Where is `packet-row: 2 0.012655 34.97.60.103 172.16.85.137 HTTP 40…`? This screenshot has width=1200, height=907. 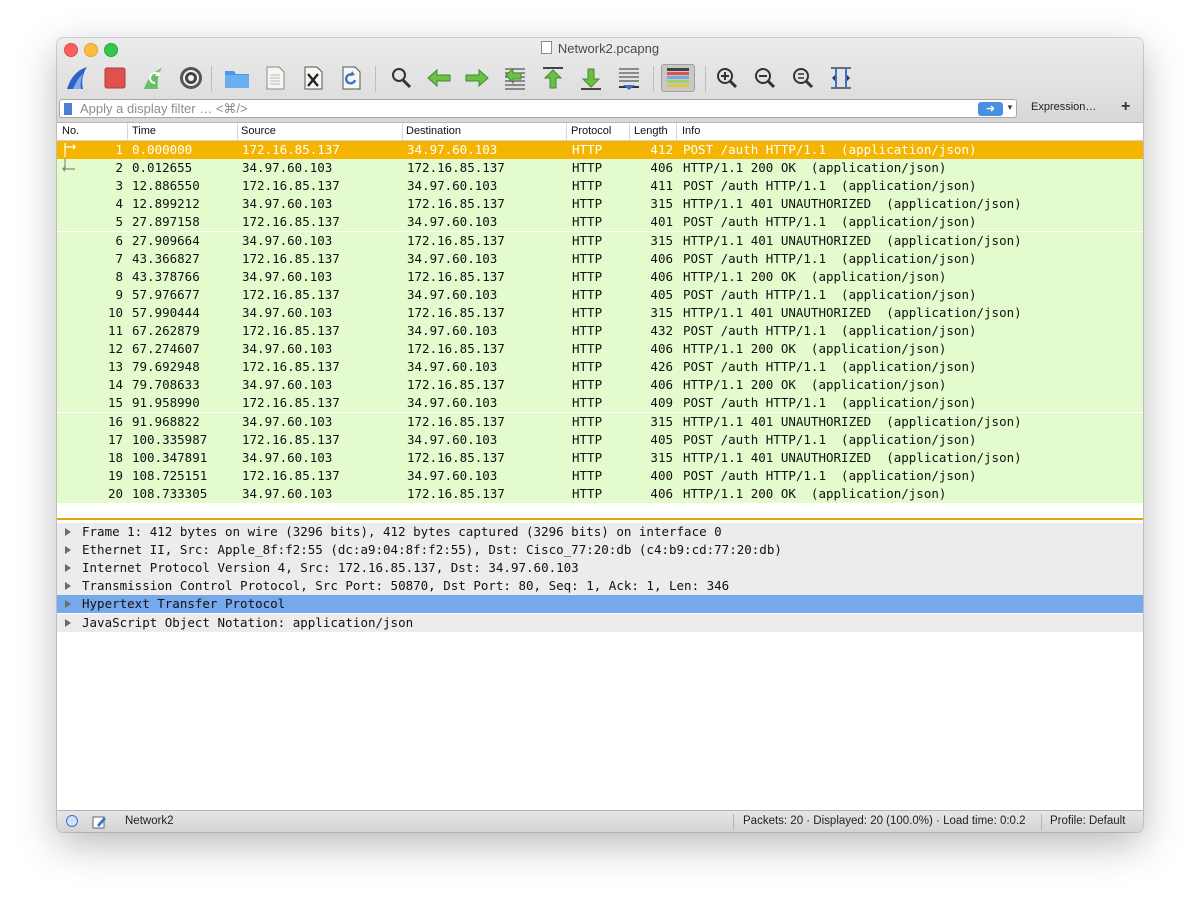 packet-row: 2 0.012655 34.97.60.103 172.16.85.137 HTTP 40… is located at coordinates (600, 168).